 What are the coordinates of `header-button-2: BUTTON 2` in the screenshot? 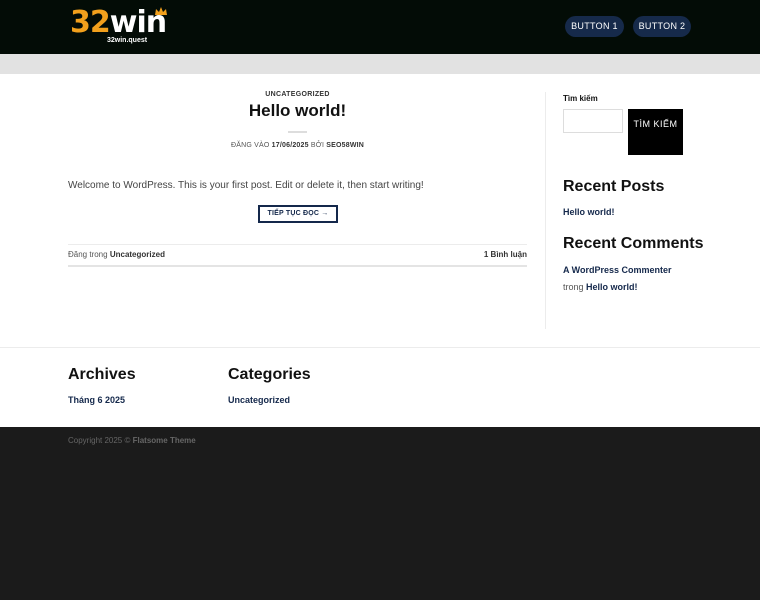 It's located at (662, 26).